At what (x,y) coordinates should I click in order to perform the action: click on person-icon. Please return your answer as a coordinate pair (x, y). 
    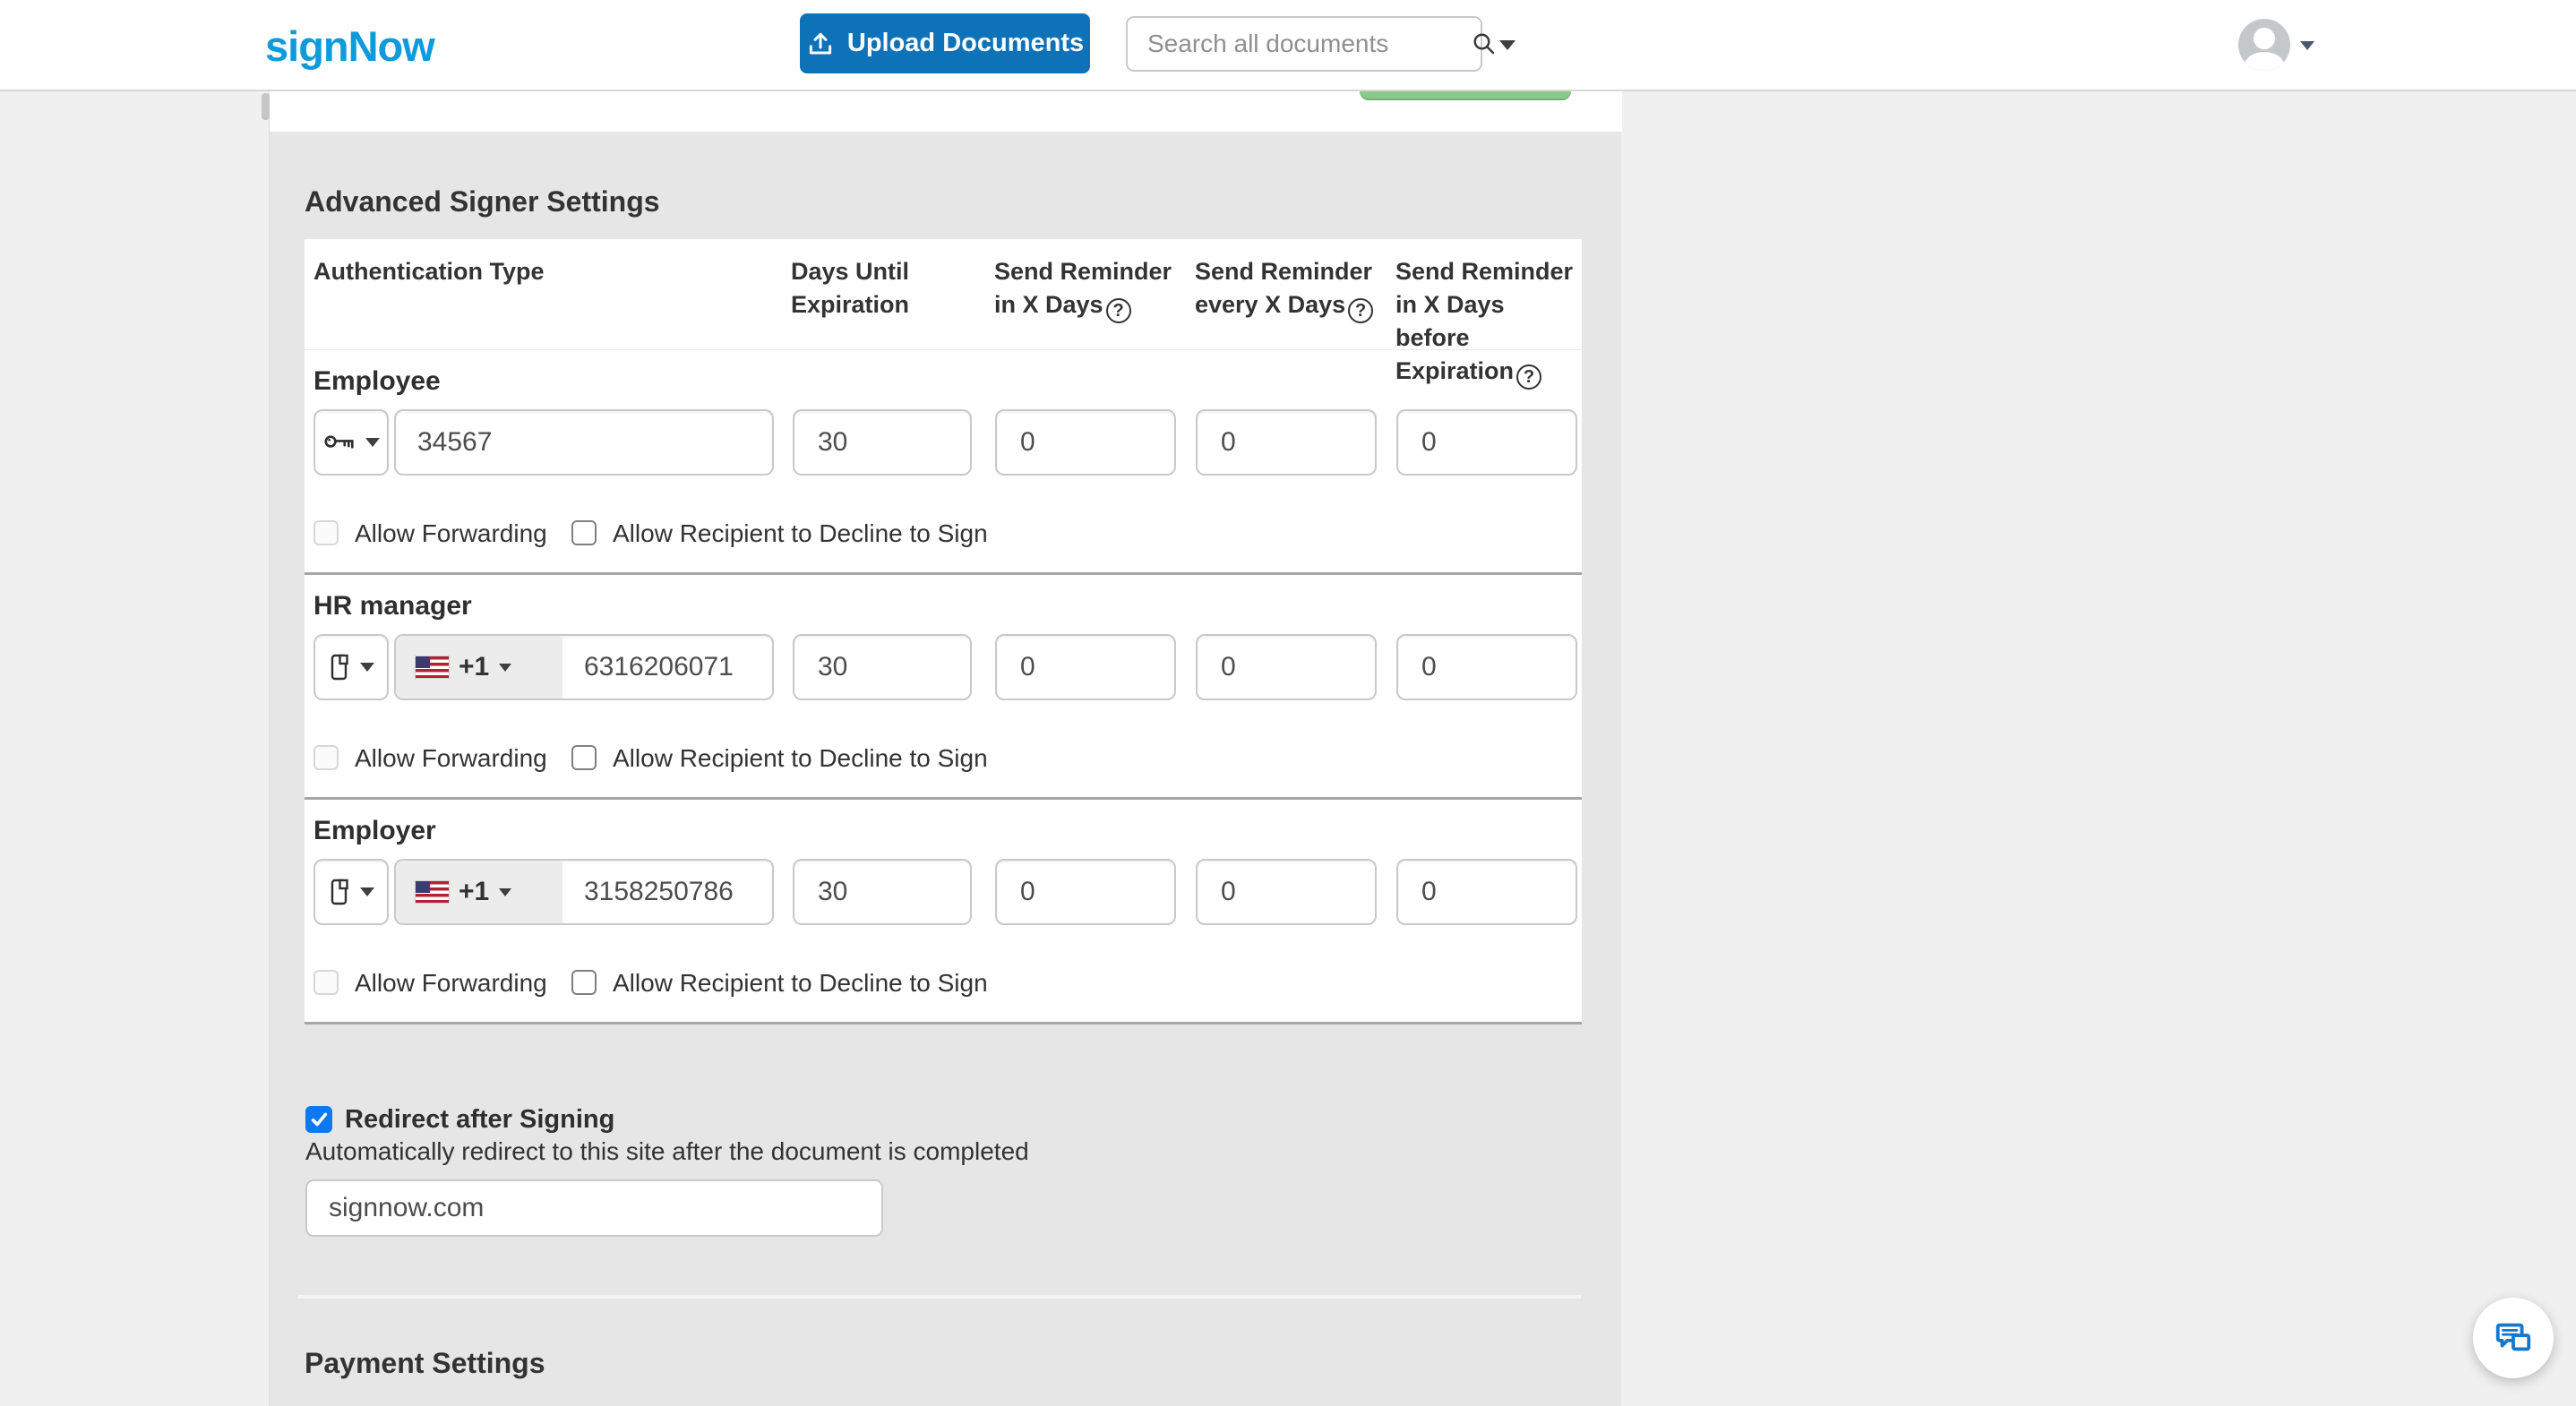
    Looking at the image, I should click on (2264, 38).